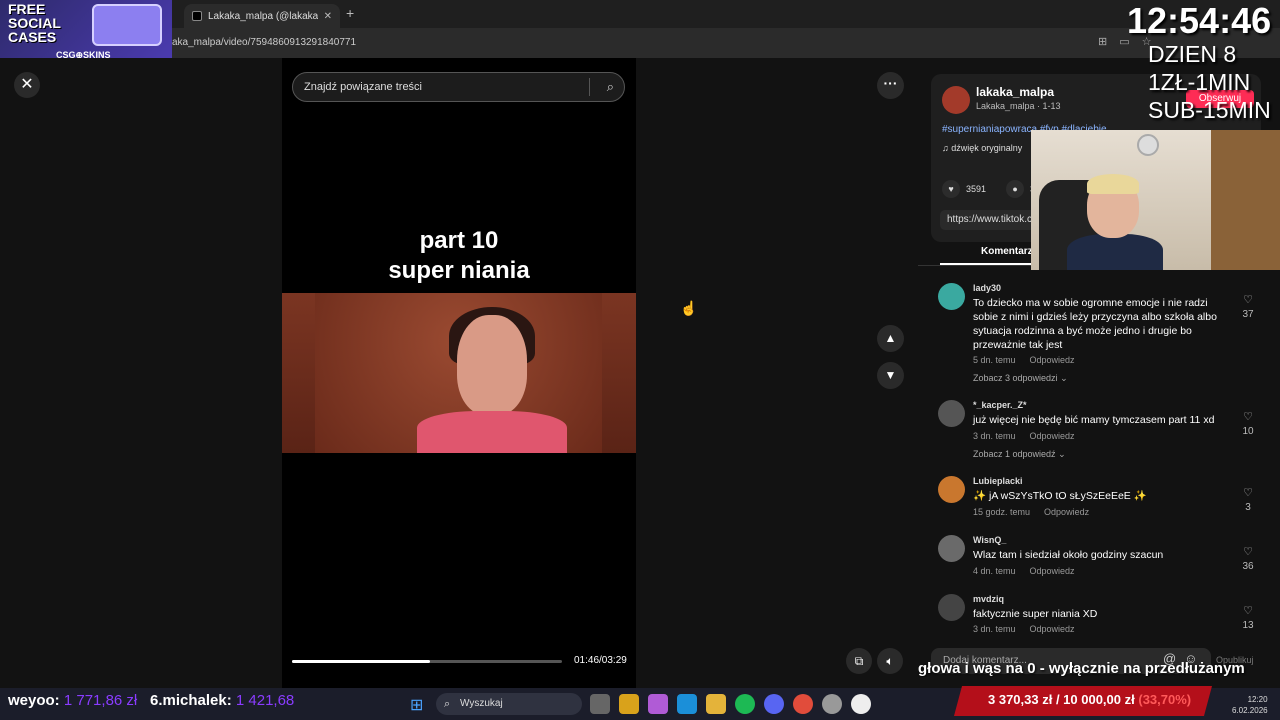 The image size is (1280, 720). What do you see at coordinates (197, 16) in the screenshot?
I see `tiktok-icon` at bounding box center [197, 16].